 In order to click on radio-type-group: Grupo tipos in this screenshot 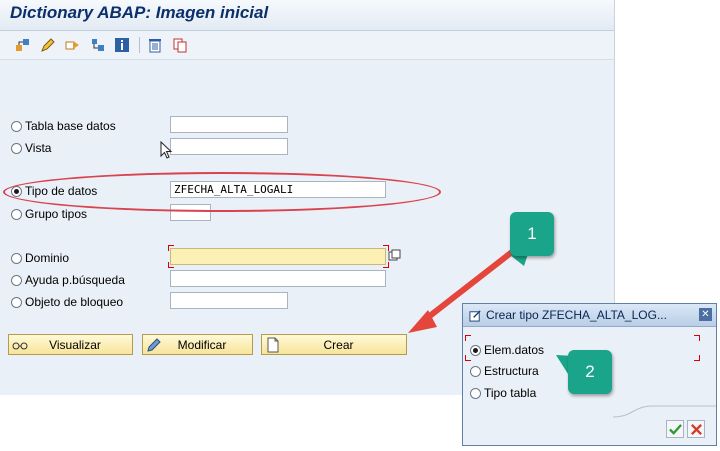, I will do `click(49, 214)`.